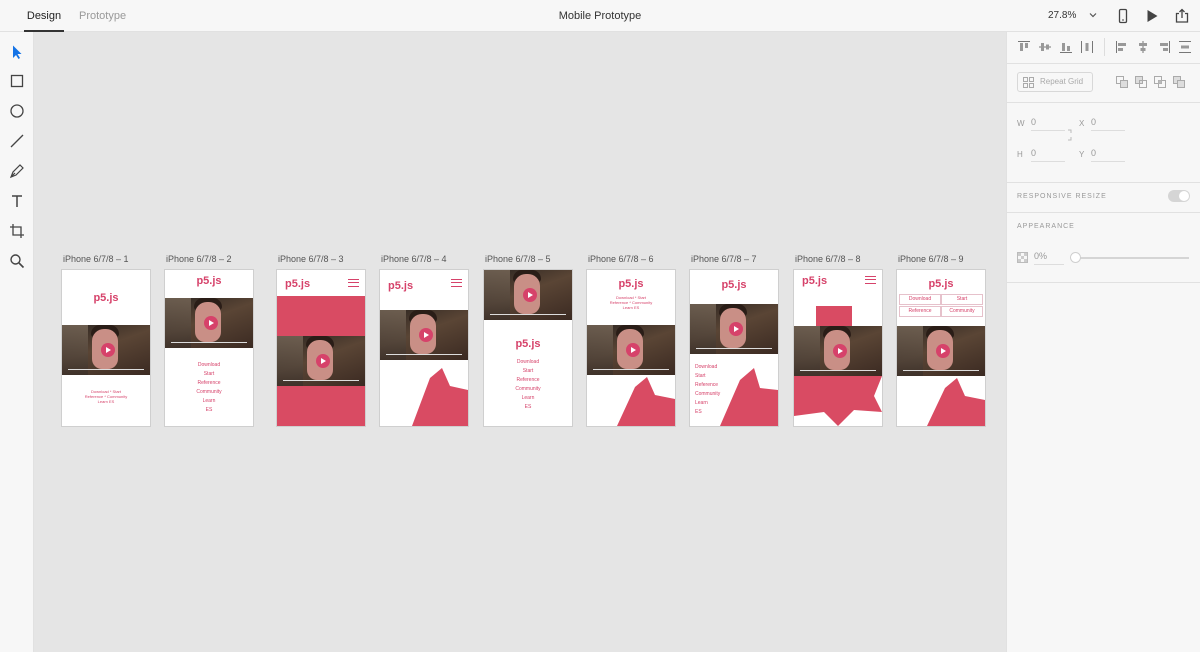 The height and width of the screenshot is (652, 1200). What do you see at coordinates (948, 259) in the screenshot?
I see `artboard-label: iPhone 6/7/8 – 9` at bounding box center [948, 259].